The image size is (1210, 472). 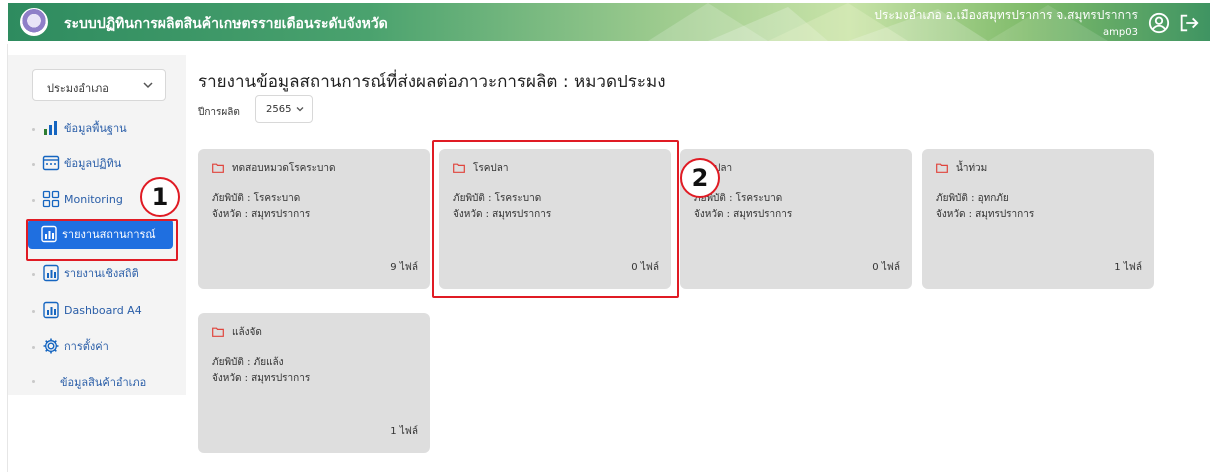 I want to click on production-year-value: 2565, so click(x=279, y=109).